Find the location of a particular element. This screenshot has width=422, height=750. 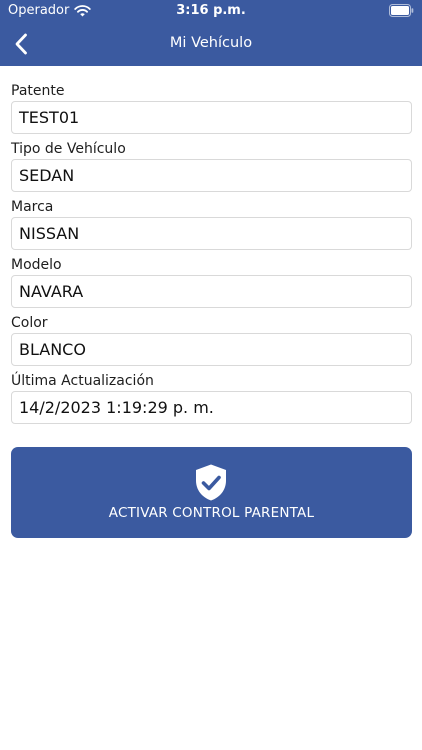

field-modelo: Modelo NAVARA is located at coordinates (211, 282).